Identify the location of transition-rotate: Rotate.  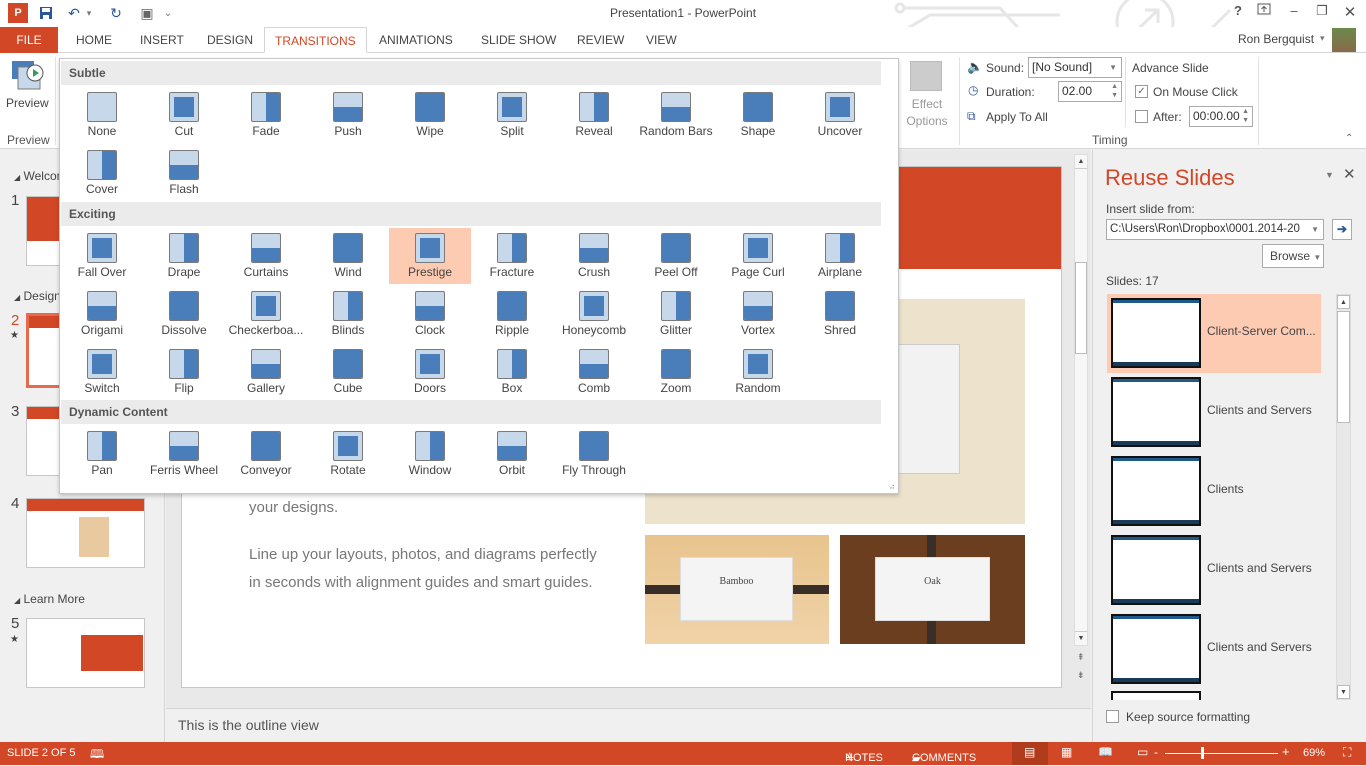
(348, 454).